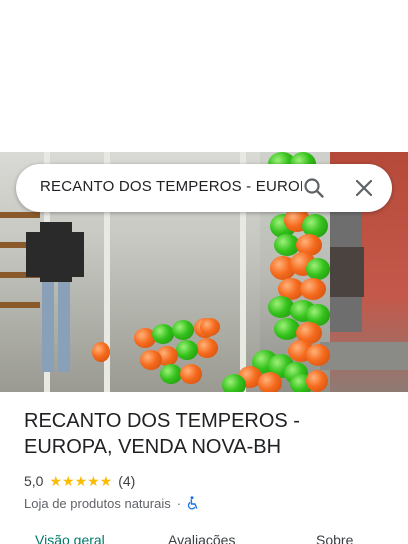 Image resolution: width=408 pixels, height=544 pixels. I want to click on rating-value: 5,0, so click(34, 481).